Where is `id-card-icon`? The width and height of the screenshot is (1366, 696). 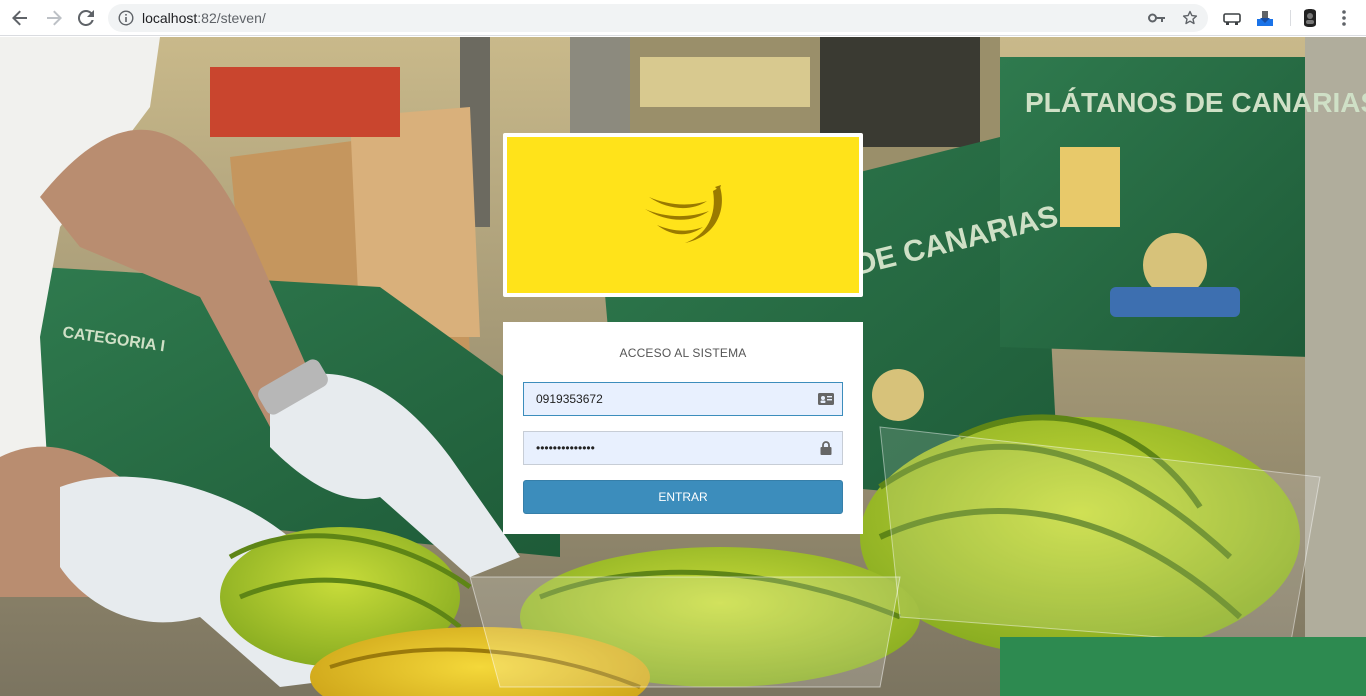 id-card-icon is located at coordinates (826, 399).